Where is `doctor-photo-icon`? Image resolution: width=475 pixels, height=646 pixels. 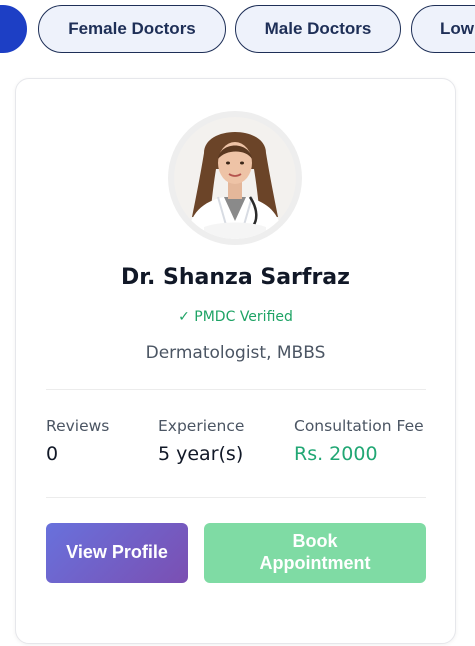
doctor-photo-icon is located at coordinates (235, 178).